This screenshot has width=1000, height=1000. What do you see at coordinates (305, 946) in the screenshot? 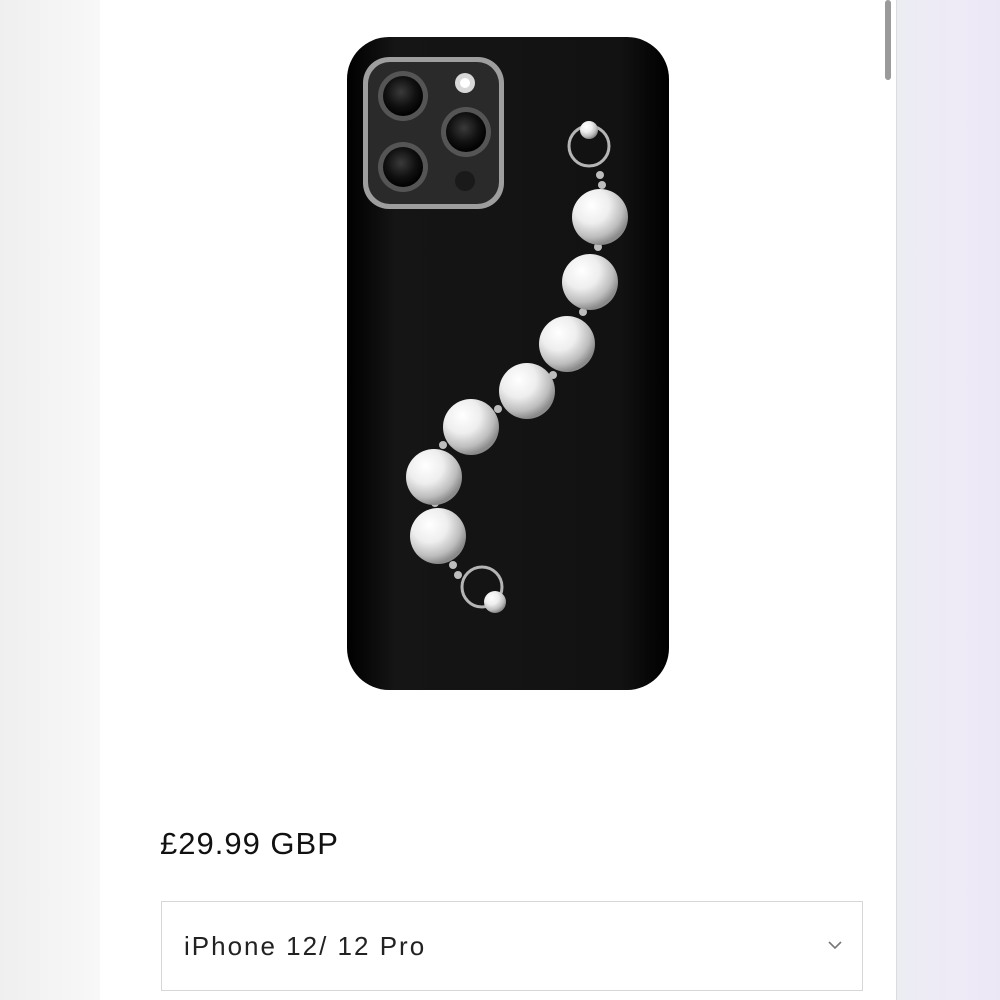
I see `variant-selected-value: iPhone 12/ 12 Pro` at bounding box center [305, 946].